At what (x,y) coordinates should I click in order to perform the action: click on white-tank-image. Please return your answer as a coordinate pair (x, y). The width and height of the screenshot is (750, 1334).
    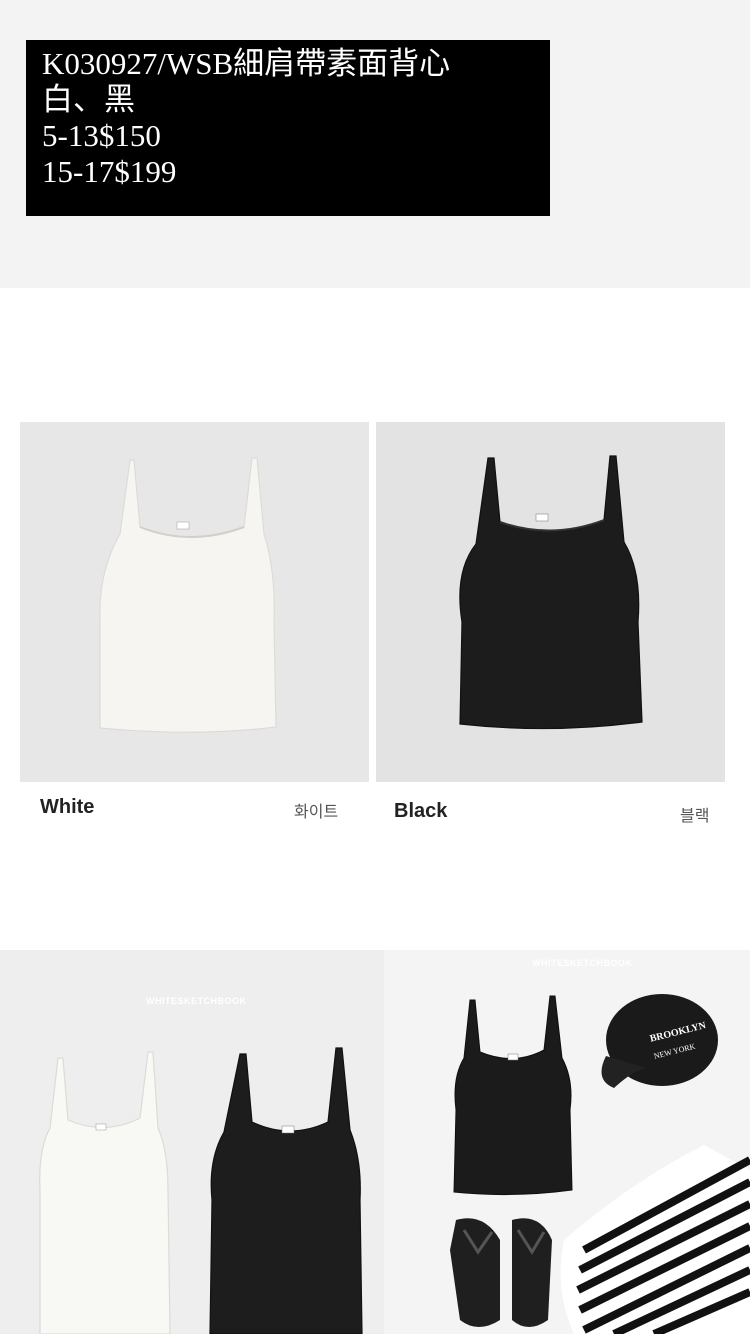
    Looking at the image, I should click on (188, 595).